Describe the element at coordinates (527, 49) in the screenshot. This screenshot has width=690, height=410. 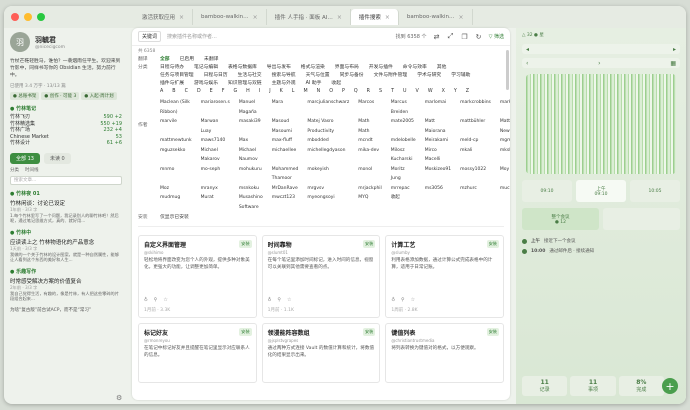
I see `chevron-left-icon: ◂` at that location.